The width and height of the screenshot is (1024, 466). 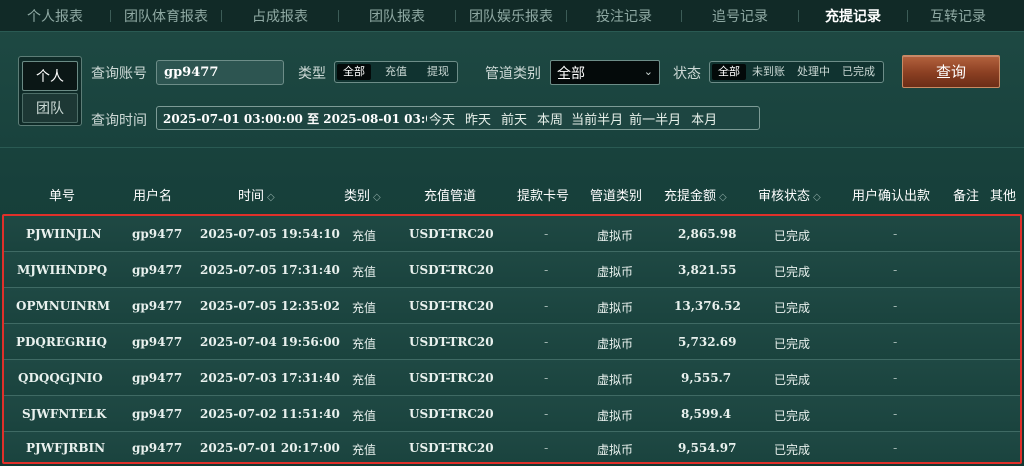 I want to click on type-option-deposit: 充值, so click(x=396, y=72).